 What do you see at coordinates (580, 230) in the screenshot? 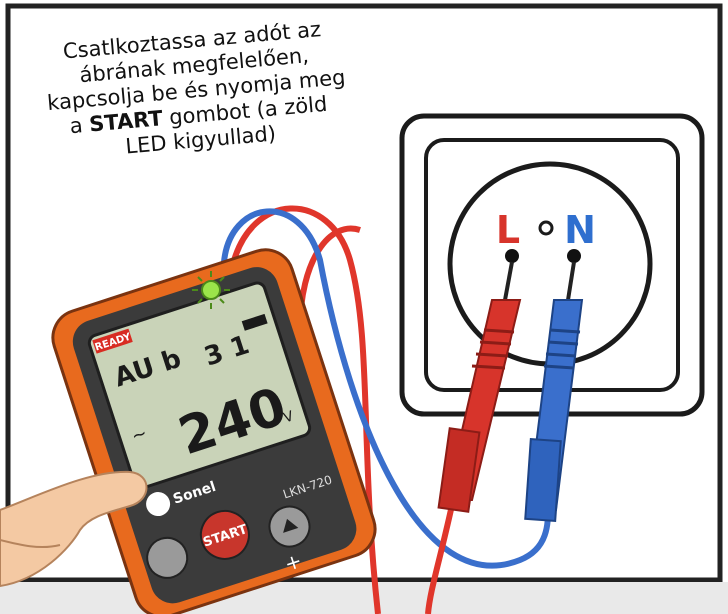
I see `neutral-label: N` at bounding box center [580, 230].